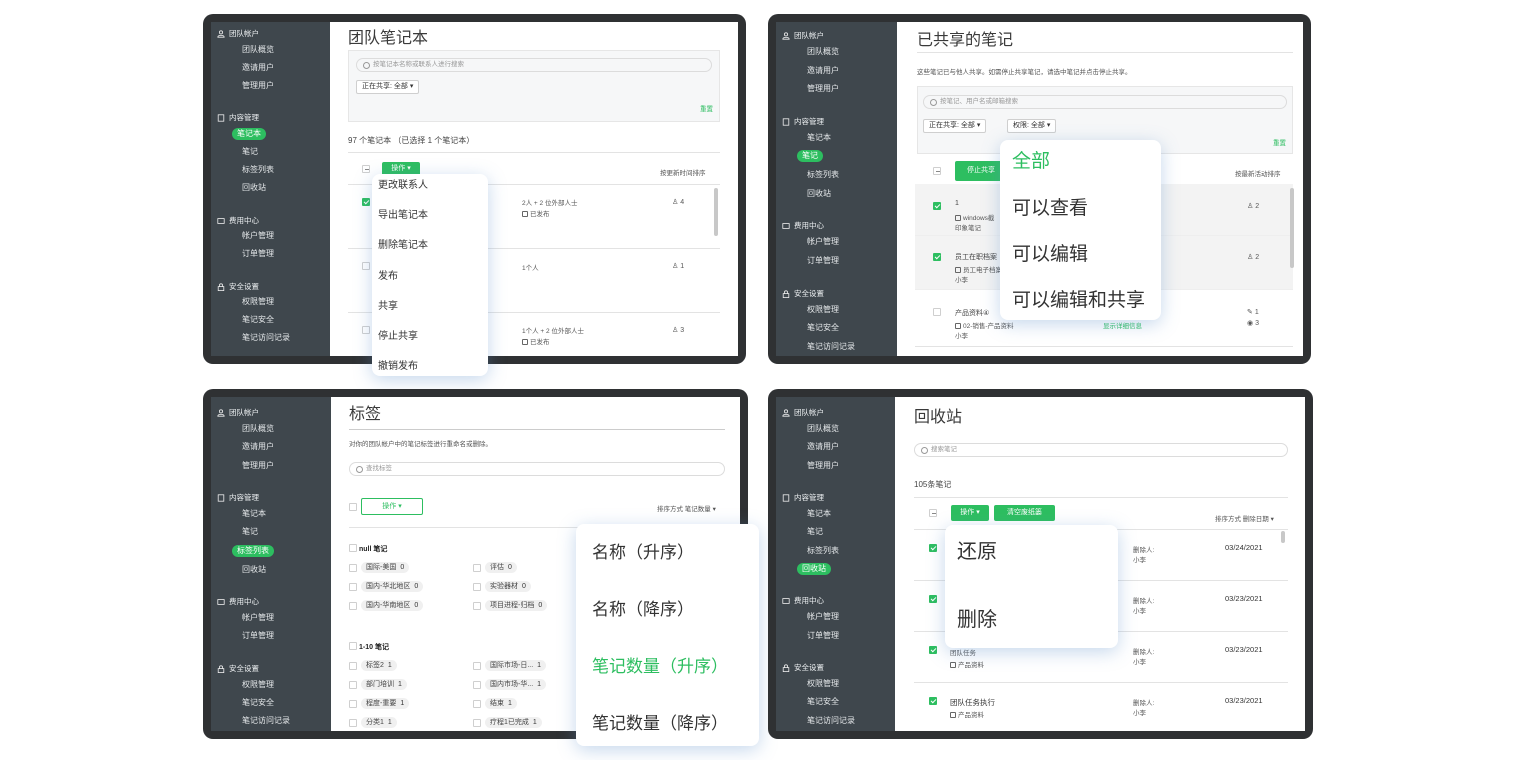  What do you see at coordinates (675, 721) in the screenshot?
I see `menu-item-count-desc: 笔记数量（降序）` at bounding box center [675, 721].